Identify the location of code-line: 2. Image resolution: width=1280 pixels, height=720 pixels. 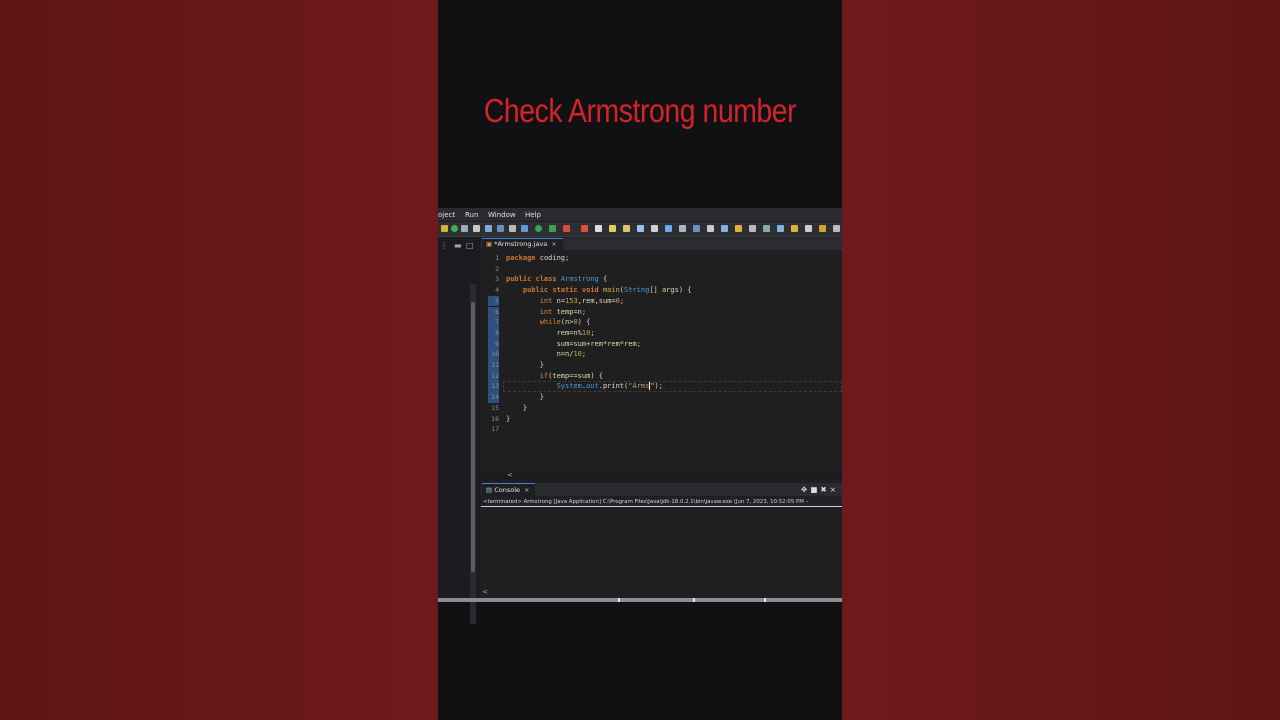
(497, 268).